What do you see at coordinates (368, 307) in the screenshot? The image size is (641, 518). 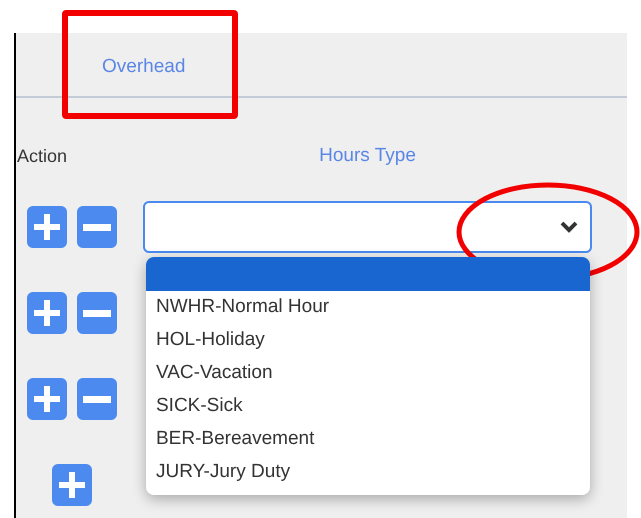 I see `dropdown-option: NWHR-Normal Hour` at bounding box center [368, 307].